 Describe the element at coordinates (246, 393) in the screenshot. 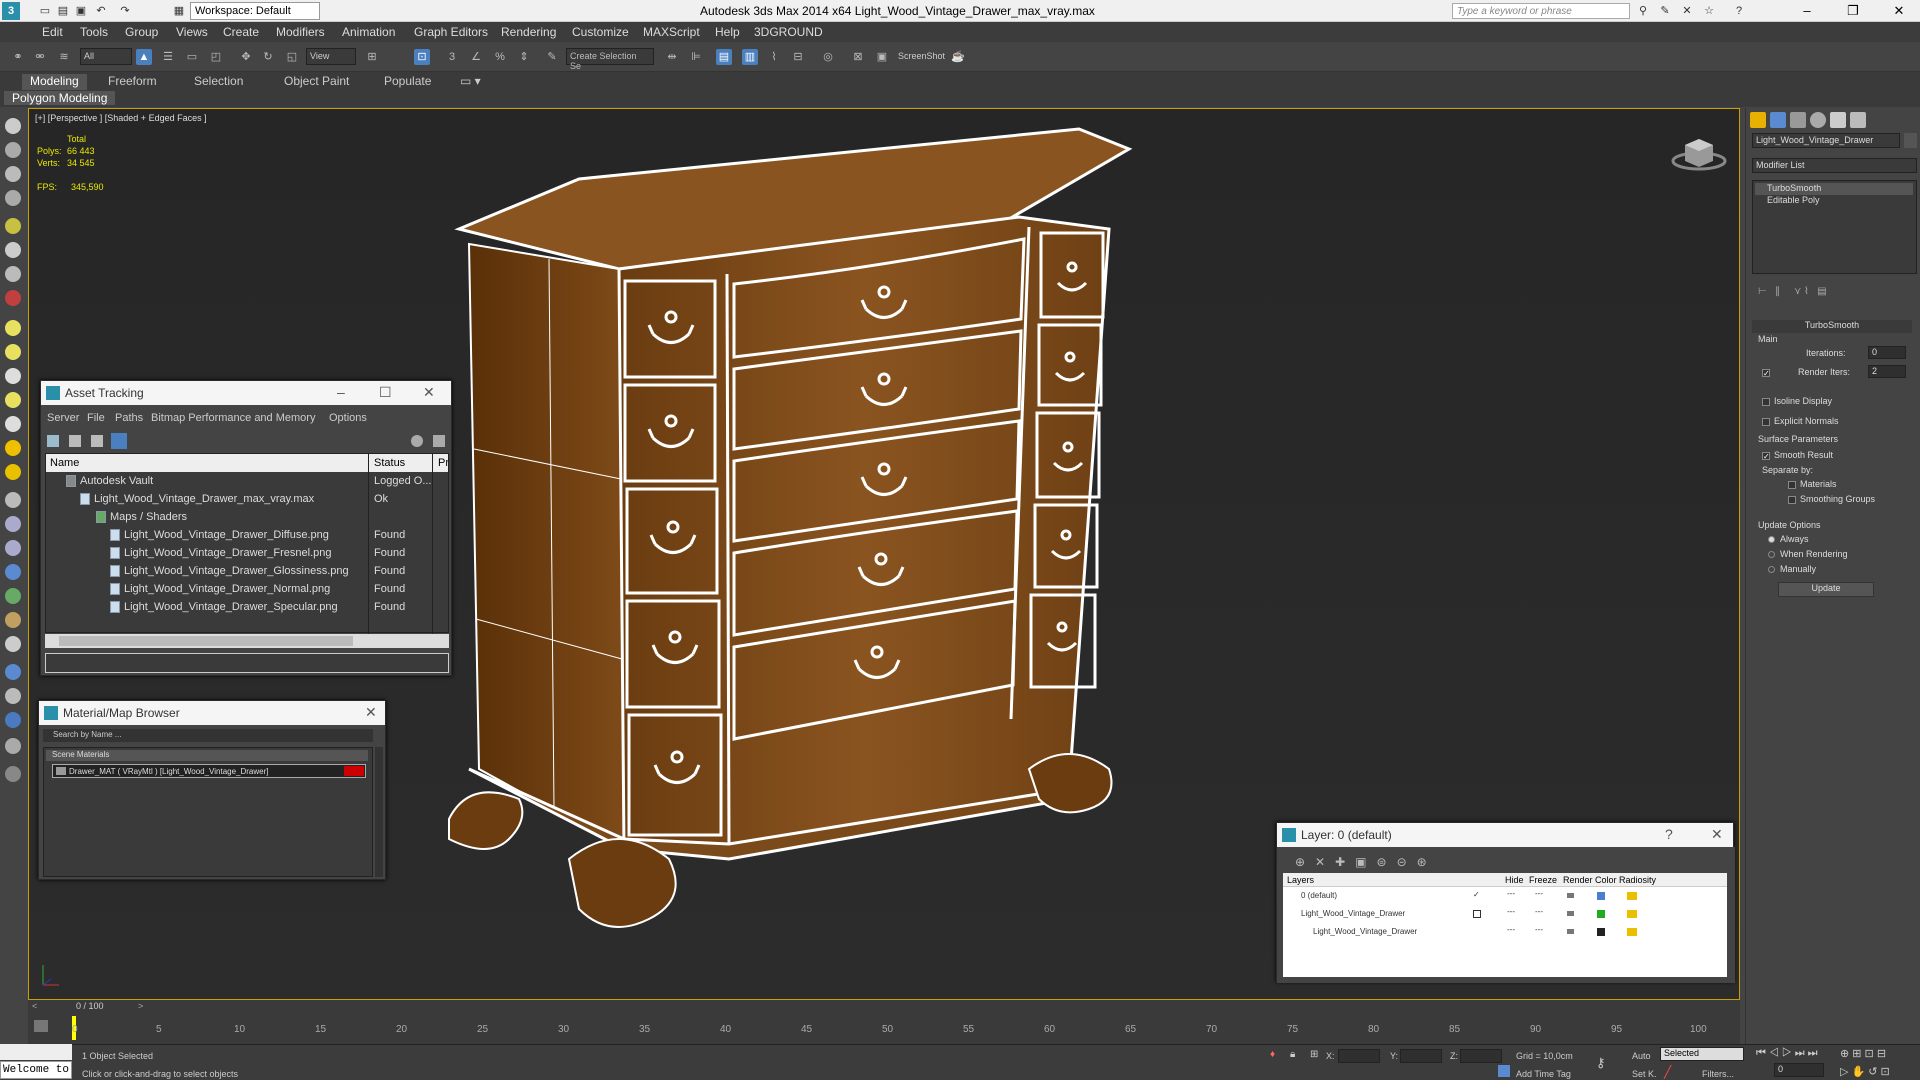

I see `asset-tracking-titlebar: Asset Tracking – ☐ ✕` at that location.